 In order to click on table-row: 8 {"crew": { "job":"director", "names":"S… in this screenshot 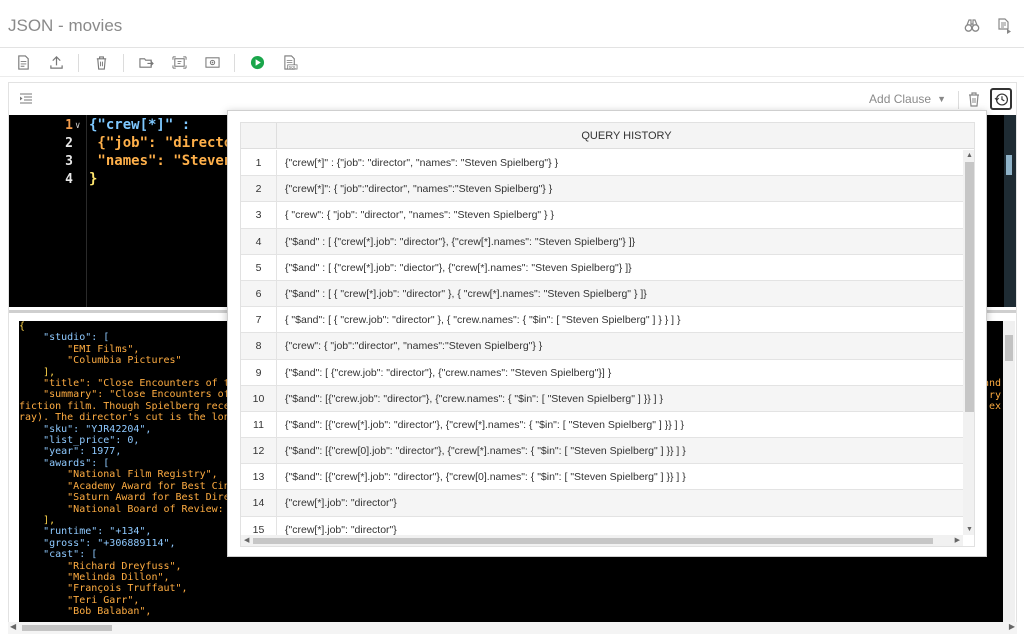, I will do `click(602, 346)`.